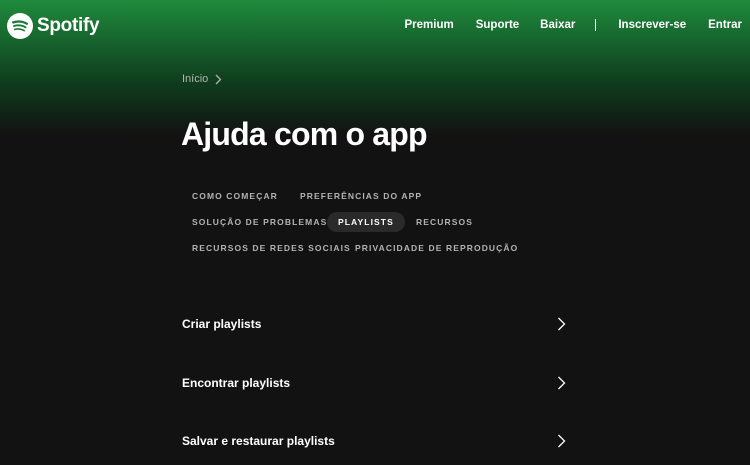 This screenshot has width=750, height=465. Describe the element at coordinates (557, 25) in the screenshot. I see `nav-baixar-link: Baixar` at that location.